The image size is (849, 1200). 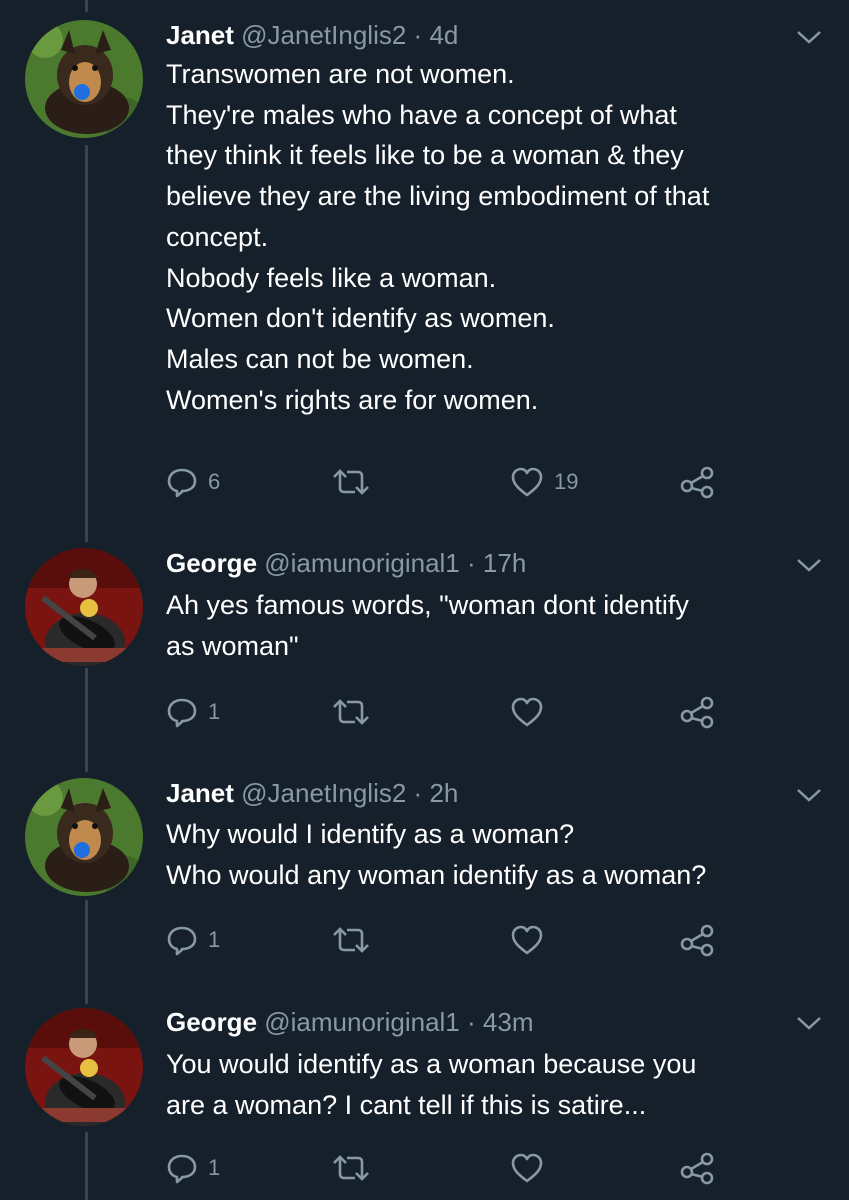 I want to click on tweet-header: Janet @JanetInglis2 · 4d, so click(x=312, y=35).